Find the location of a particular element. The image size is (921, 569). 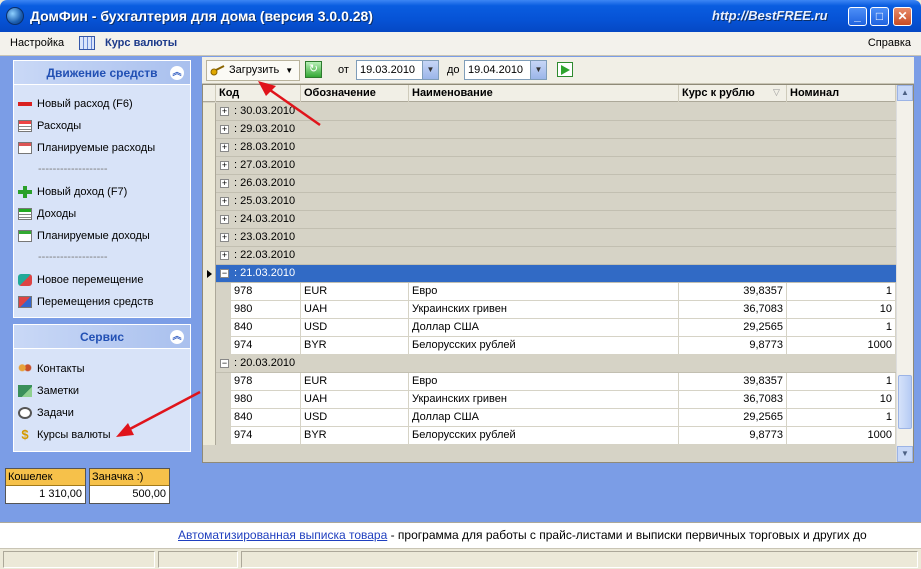

sidebar-item-new-income: Новый доход (F7) is located at coordinates (72, 192).